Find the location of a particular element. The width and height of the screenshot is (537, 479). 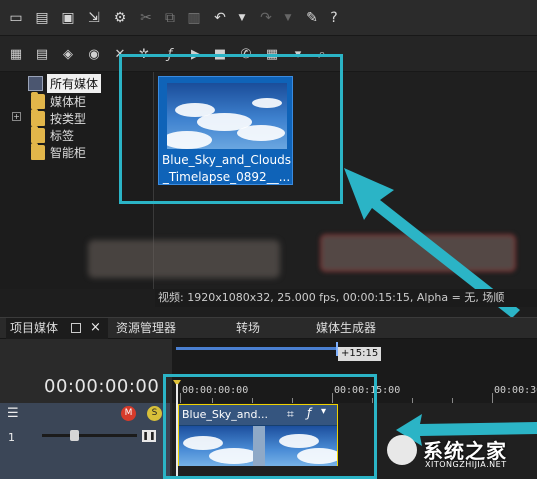

tree-item-label: 智能柜 is located at coordinates (68, 152).